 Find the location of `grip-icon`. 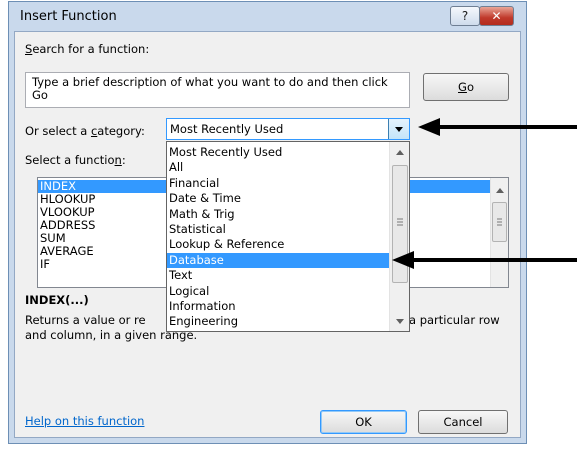

grip-icon is located at coordinates (499, 222).